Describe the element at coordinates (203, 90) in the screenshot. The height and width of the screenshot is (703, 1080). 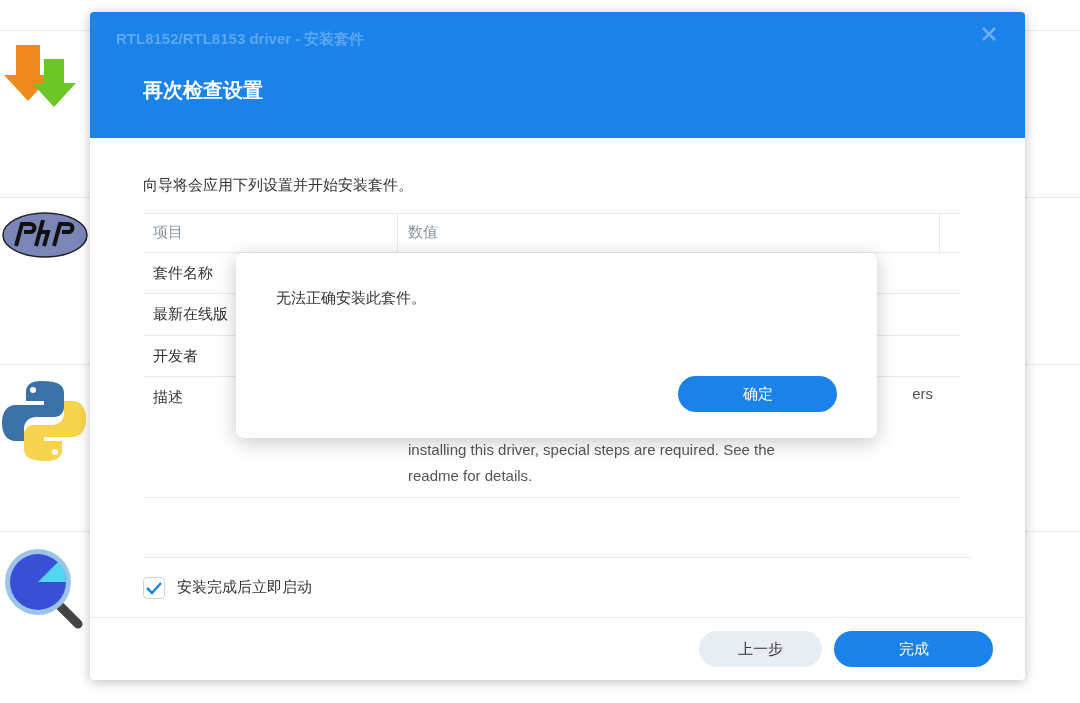
I see `step-title: 再次检查设置` at that location.